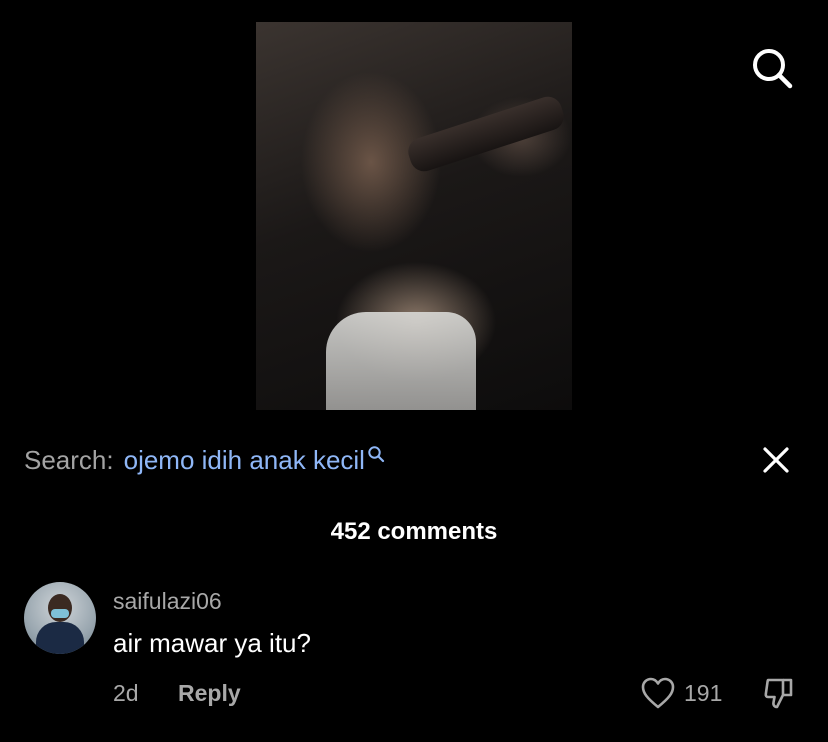 Image resolution: width=828 pixels, height=742 pixels. Describe the element at coordinates (69, 459) in the screenshot. I see `search-prefix-label: Search:` at that location.